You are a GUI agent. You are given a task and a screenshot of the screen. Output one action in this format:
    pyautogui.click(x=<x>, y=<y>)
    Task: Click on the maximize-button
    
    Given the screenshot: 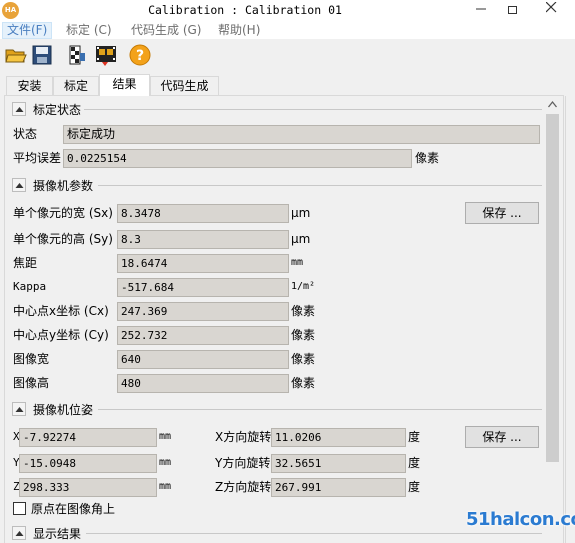 What is the action you would take?
    pyautogui.click(x=512, y=10)
    